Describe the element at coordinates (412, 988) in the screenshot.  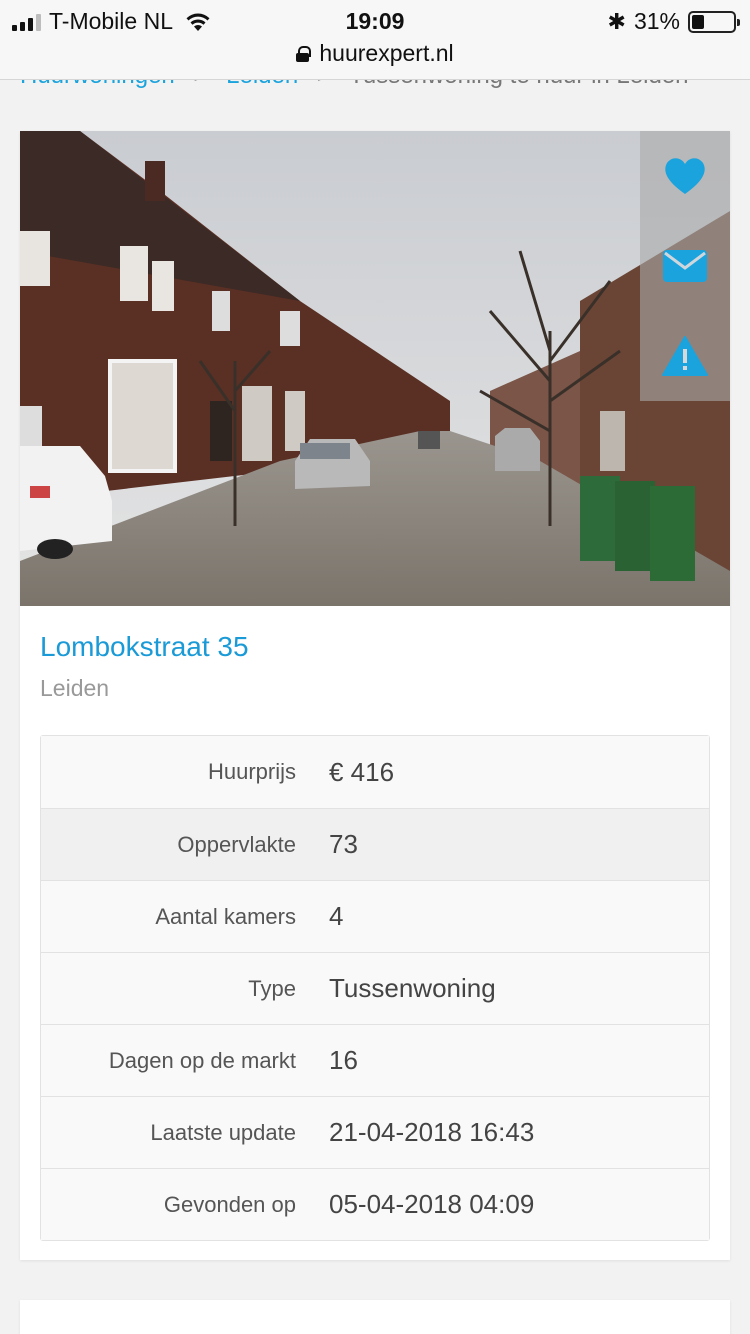
I see `details-value: Tussenwoning` at that location.